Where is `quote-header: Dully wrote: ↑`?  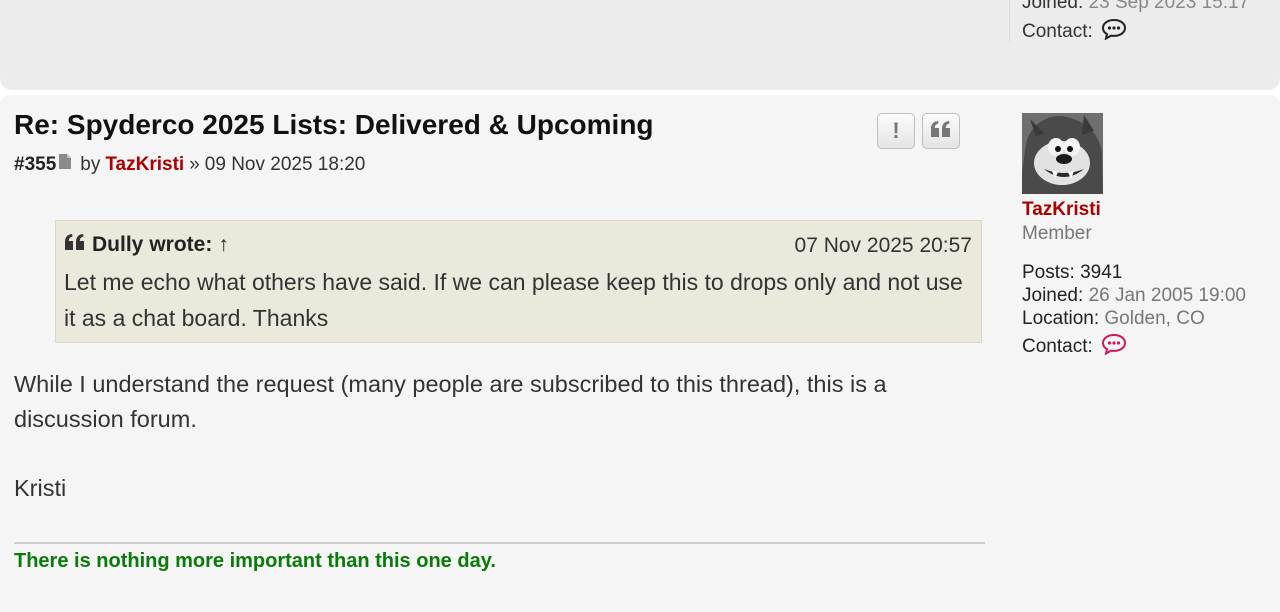 quote-header: Dully wrote: ↑ is located at coordinates (146, 245).